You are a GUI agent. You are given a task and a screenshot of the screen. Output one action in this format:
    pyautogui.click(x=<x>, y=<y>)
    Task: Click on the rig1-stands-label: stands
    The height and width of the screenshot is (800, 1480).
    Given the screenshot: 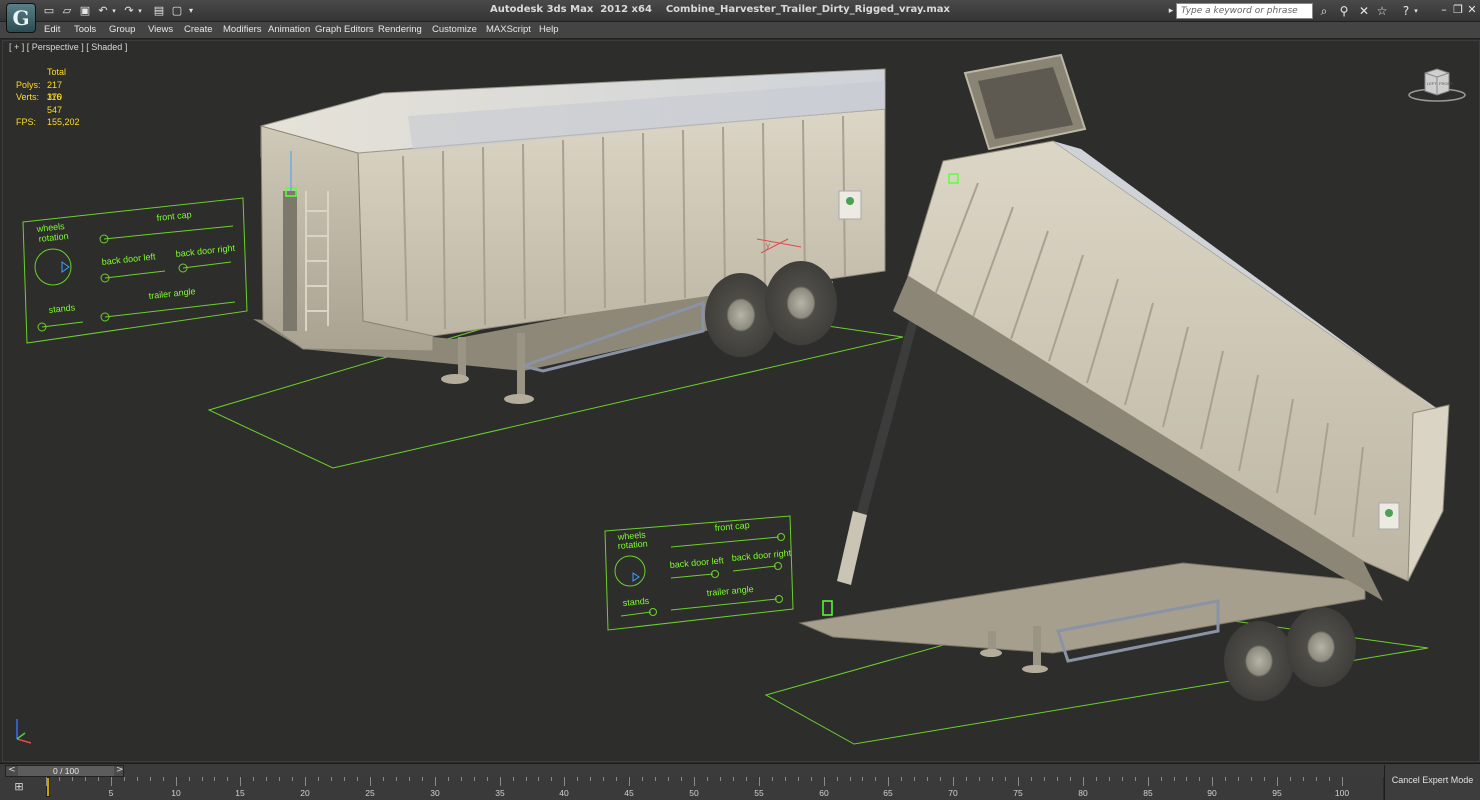 What is the action you would take?
    pyautogui.click(x=62, y=308)
    